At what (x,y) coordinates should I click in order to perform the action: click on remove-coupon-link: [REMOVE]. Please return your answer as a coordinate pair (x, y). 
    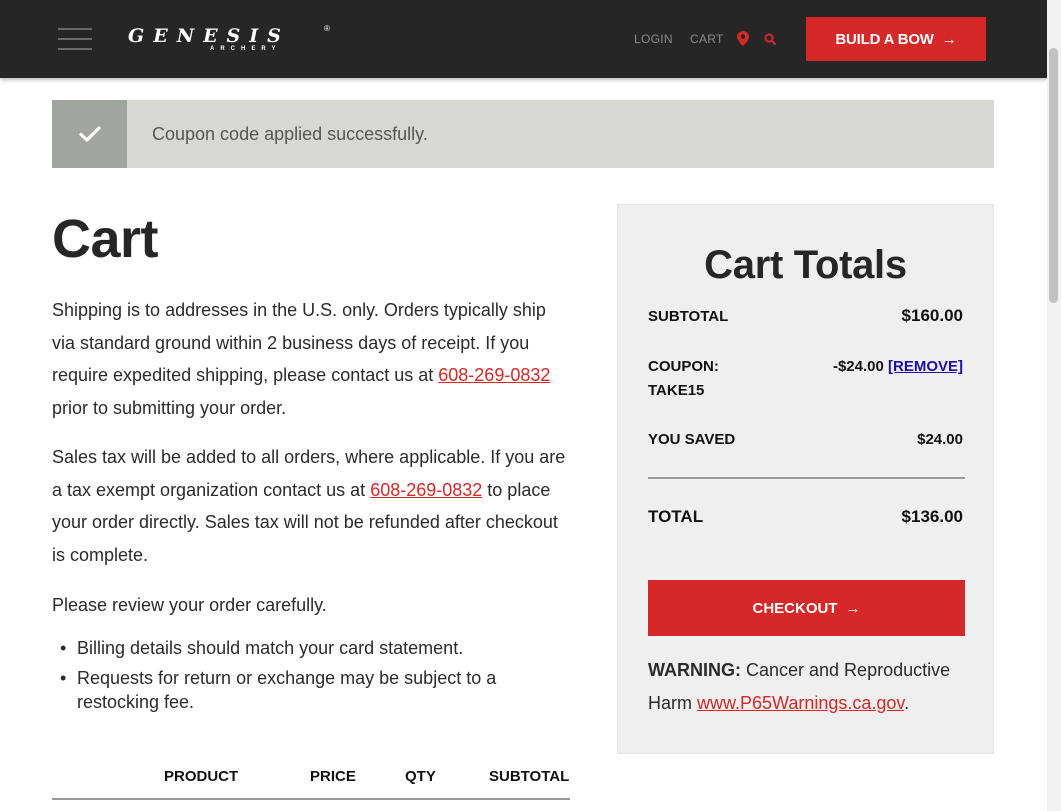
    Looking at the image, I should click on (925, 366).